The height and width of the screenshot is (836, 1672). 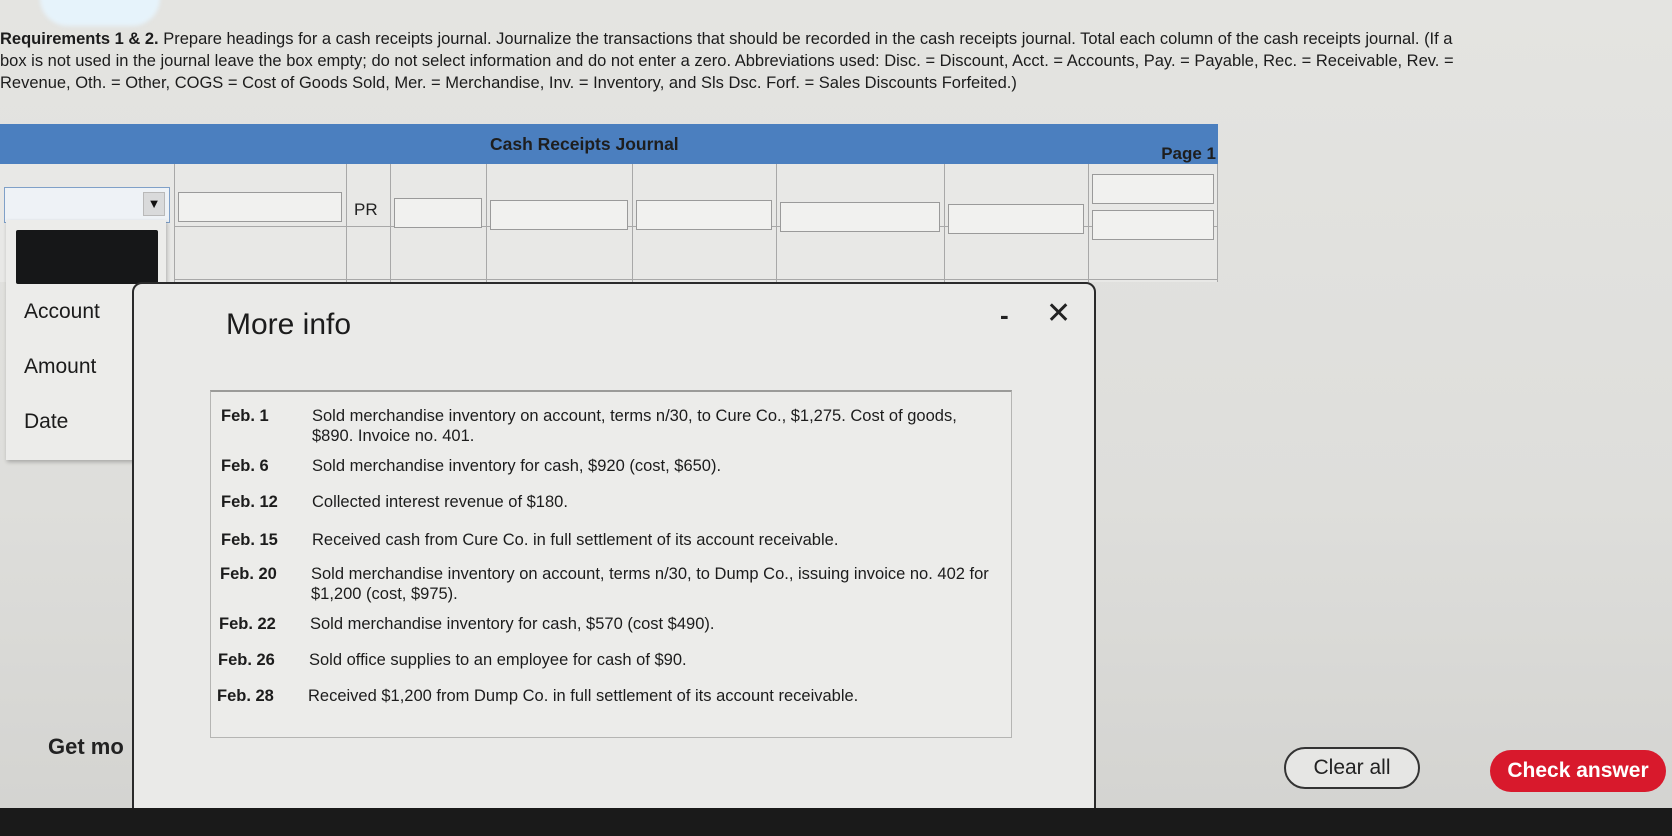 I want to click on dropdown-option-amount: Amount, so click(x=60, y=367).